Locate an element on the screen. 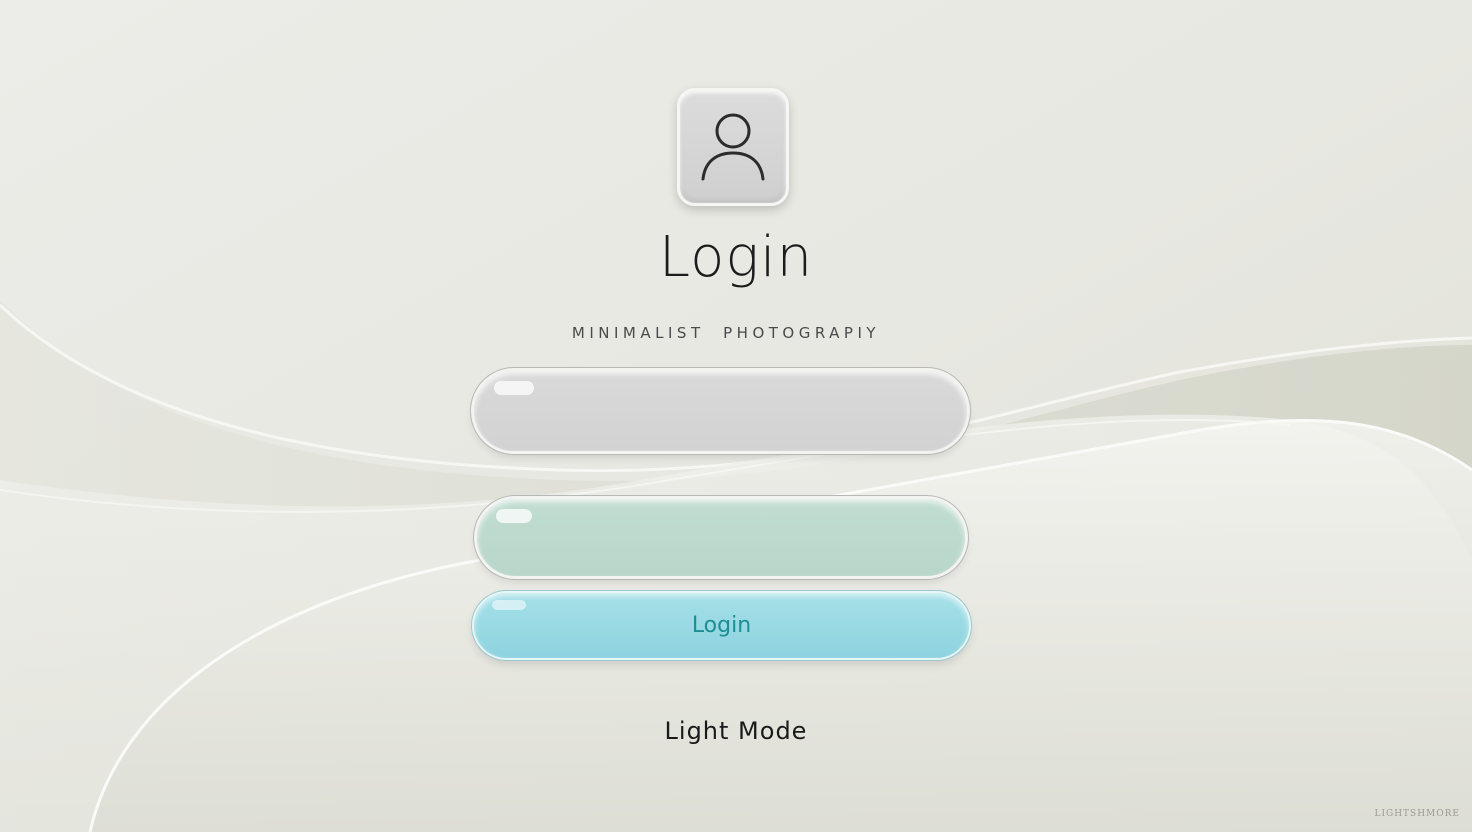 The width and height of the screenshot is (1472, 832). password-field is located at coordinates (721, 537).